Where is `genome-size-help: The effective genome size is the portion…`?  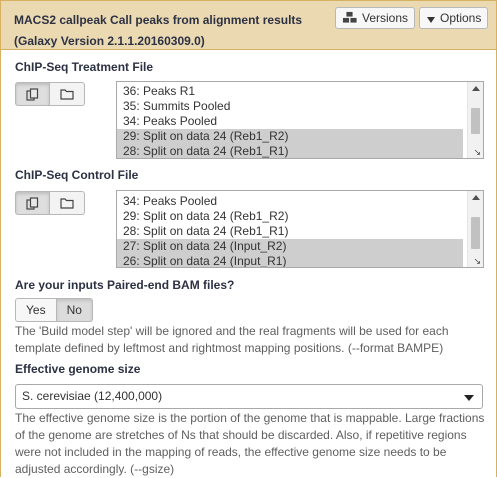 genome-size-help: The effective genome size is the portion… is located at coordinates (250, 443).